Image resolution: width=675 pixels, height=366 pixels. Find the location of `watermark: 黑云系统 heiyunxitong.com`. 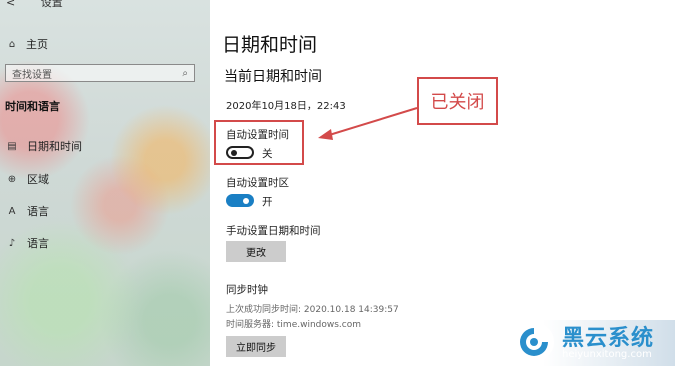

watermark: 黑云系统 heiyunxitong.com is located at coordinates (592, 343).